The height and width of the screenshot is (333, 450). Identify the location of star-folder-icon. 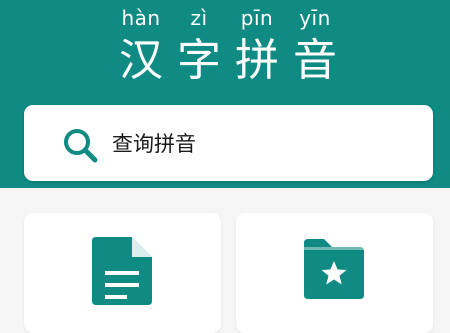
(334, 269).